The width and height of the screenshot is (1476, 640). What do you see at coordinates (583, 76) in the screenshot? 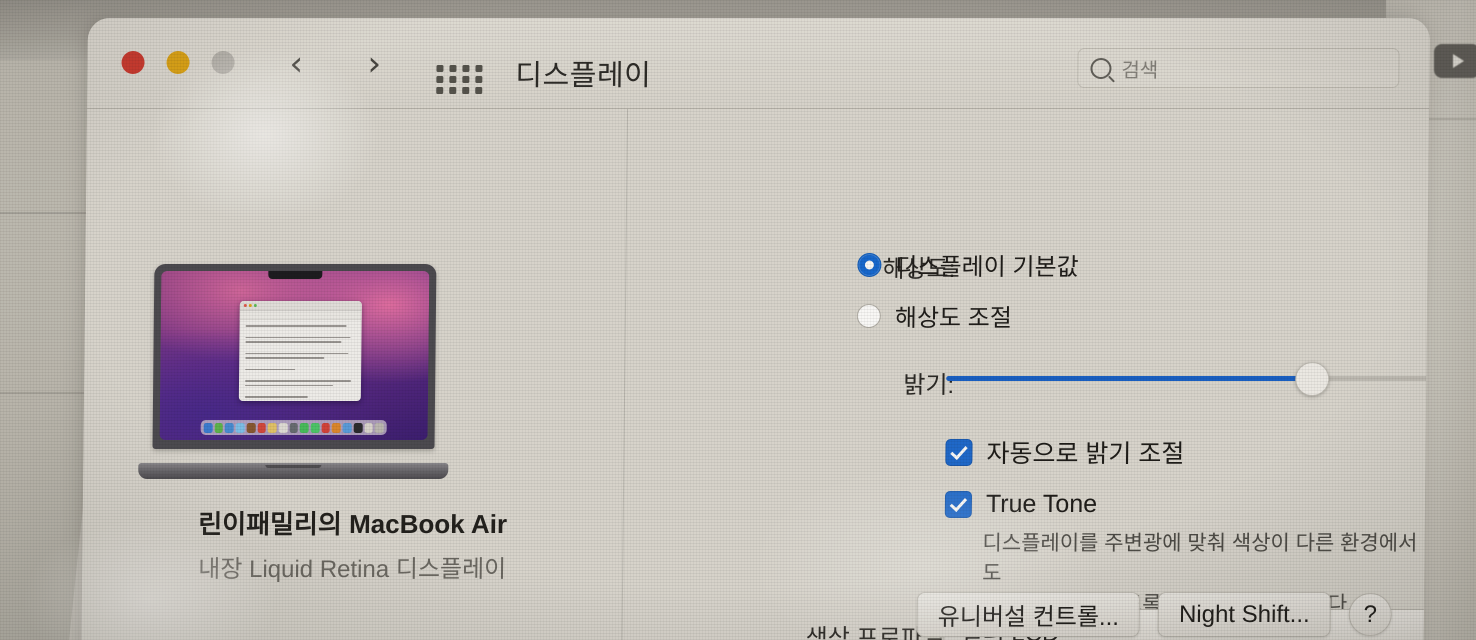
I see `page-title: 디스플레이` at bounding box center [583, 76].